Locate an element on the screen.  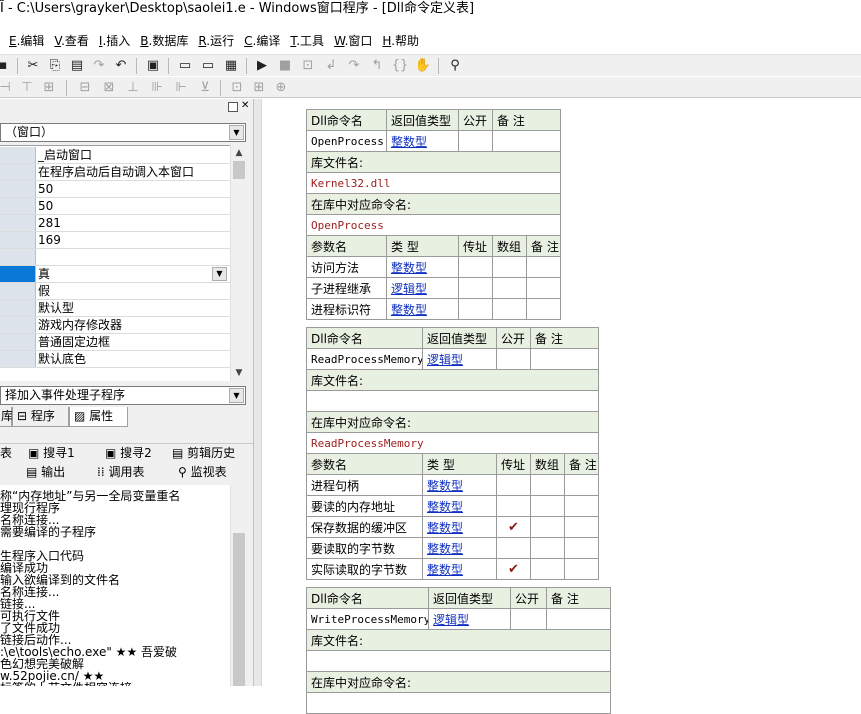
lock-layout-icon: ⊕ is located at coordinates (281, 88).